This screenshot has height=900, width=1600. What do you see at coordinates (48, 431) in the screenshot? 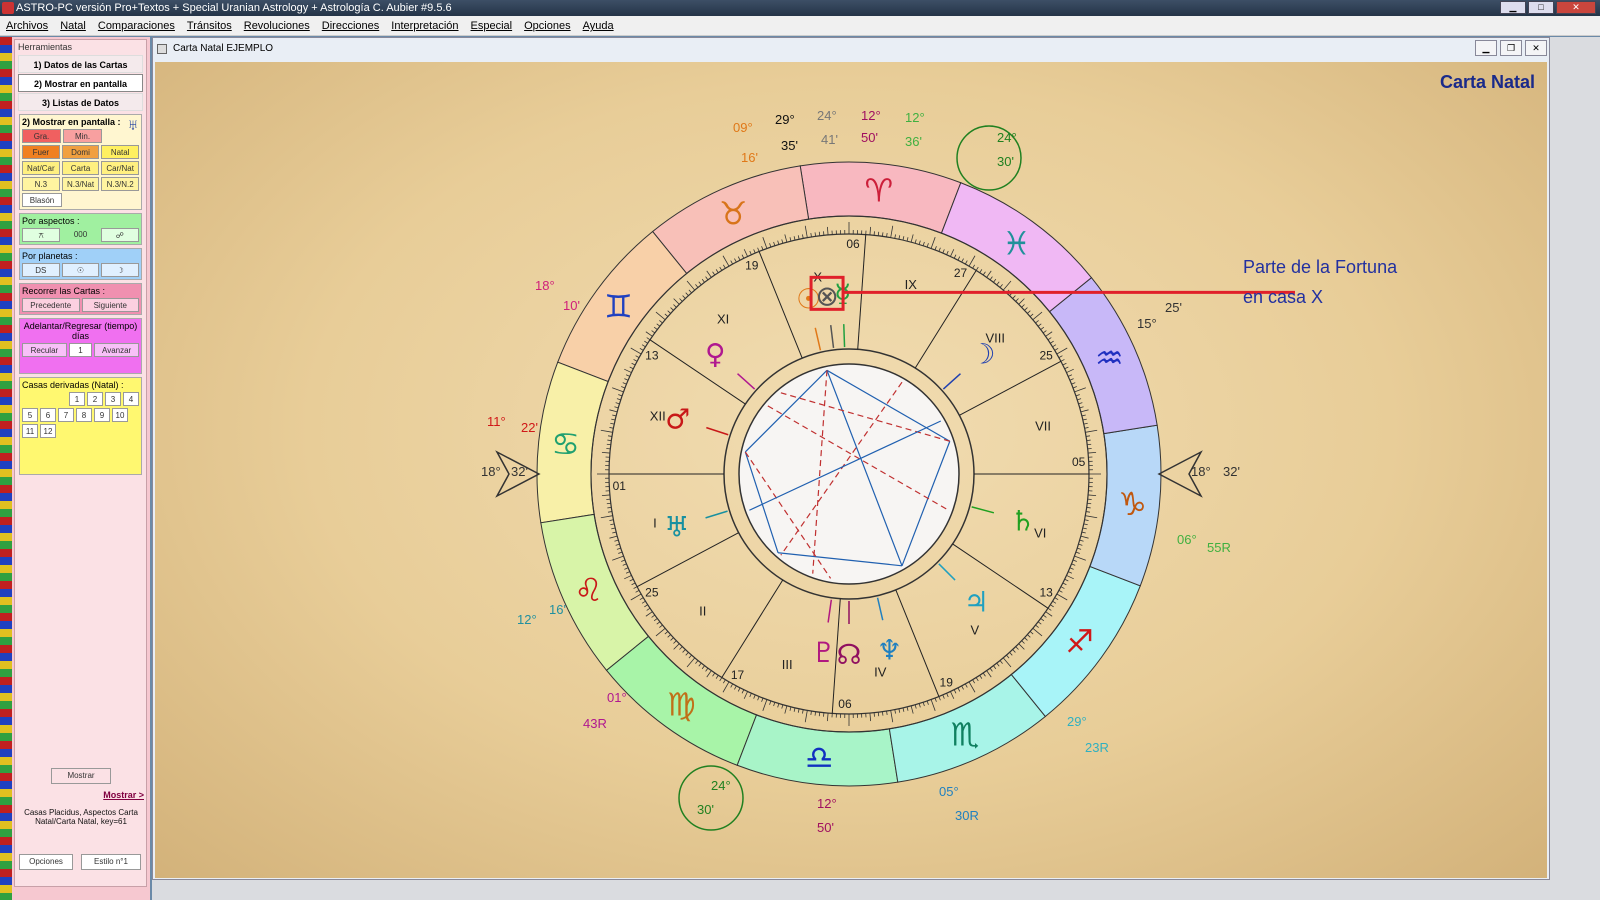
I see `casa-12: 12` at bounding box center [48, 431].